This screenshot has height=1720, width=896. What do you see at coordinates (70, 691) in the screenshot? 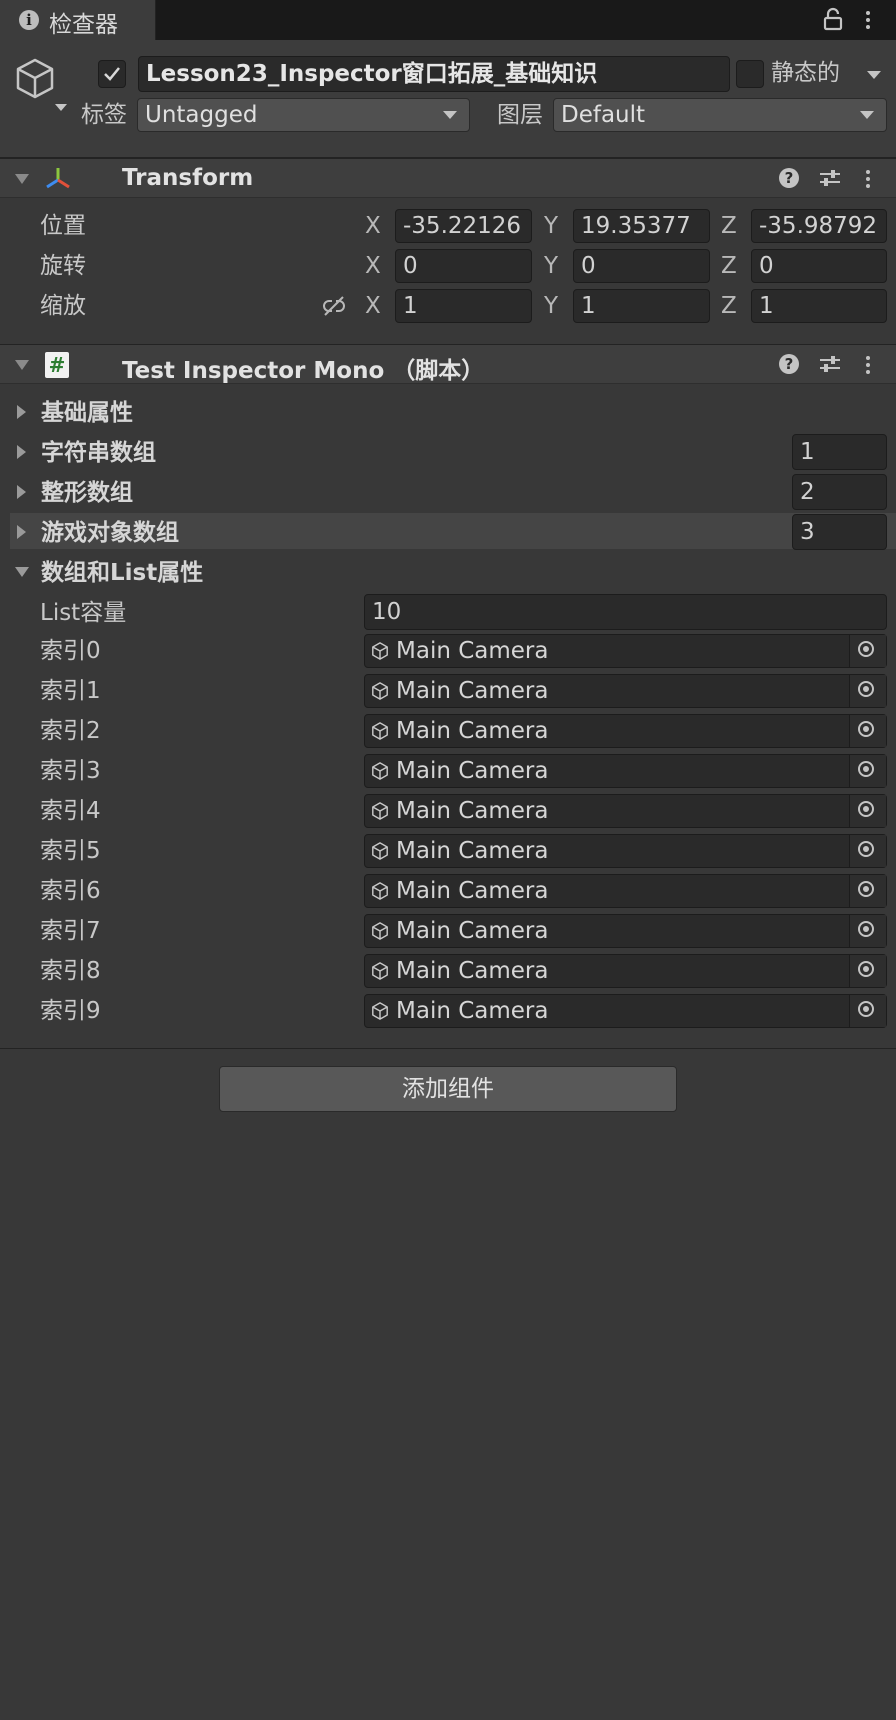
I see `list-item-label: 索引1` at bounding box center [70, 691].